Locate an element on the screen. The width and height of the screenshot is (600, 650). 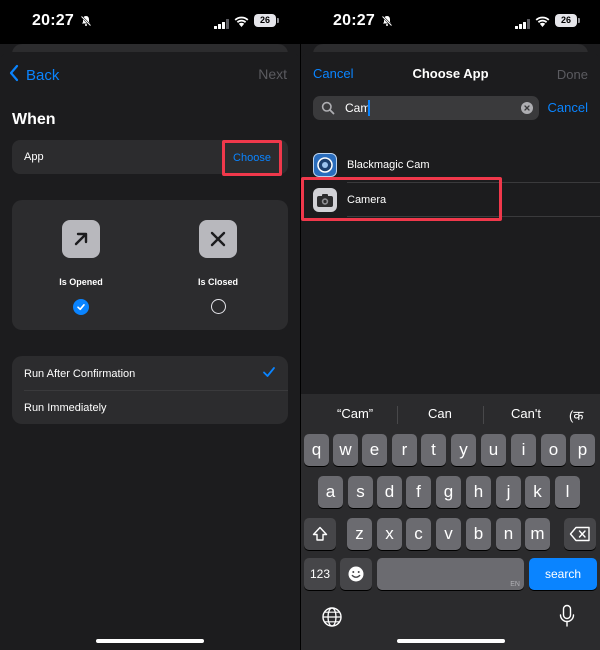
key-w: w is located at coordinates (345, 450).